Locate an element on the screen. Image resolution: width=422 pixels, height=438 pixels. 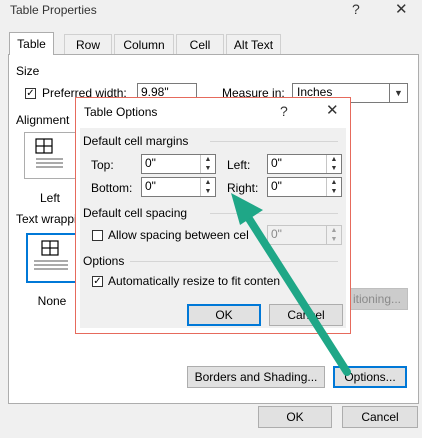
tab-label: Table is located at coordinates (31, 44).